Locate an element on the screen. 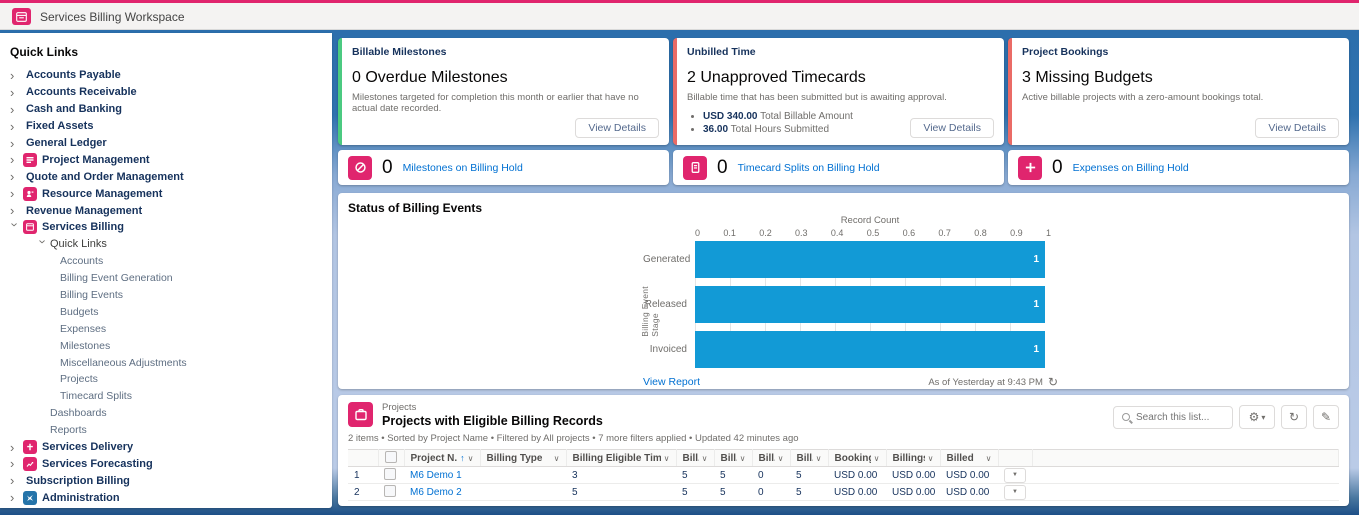 The height and width of the screenshot is (515, 1359). sidebar-item-accounts: Accounts is located at coordinates (166, 261).